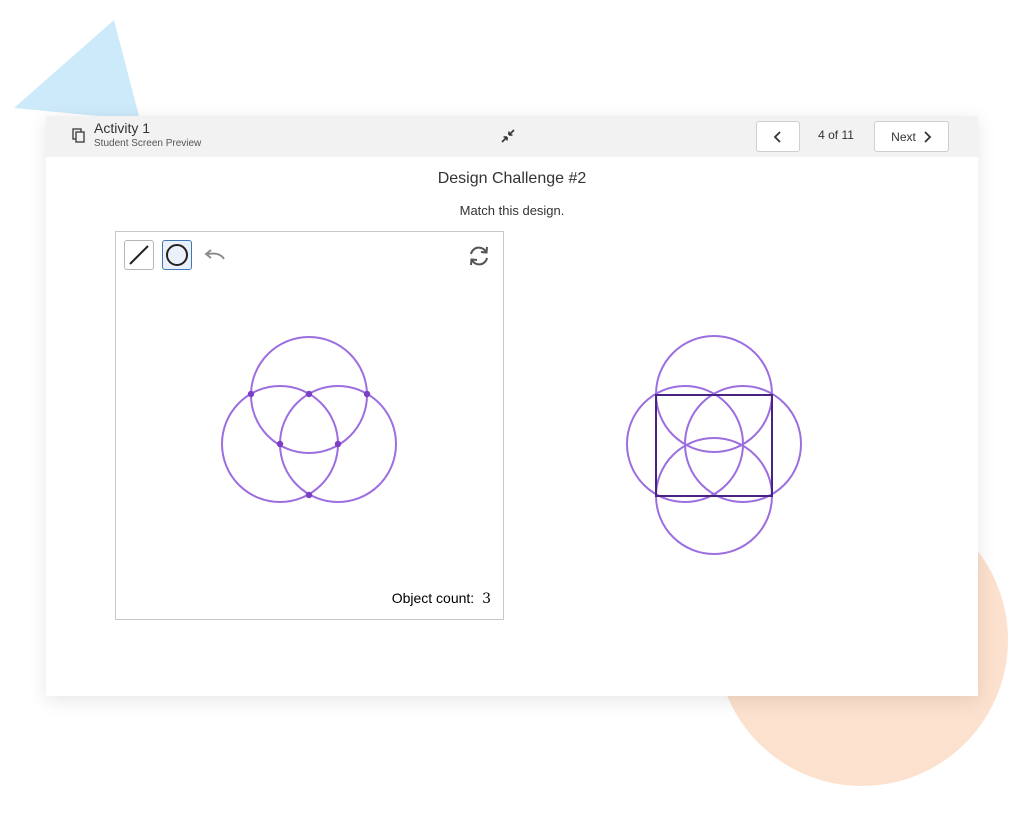  What do you see at coordinates (928, 136) in the screenshot?
I see `chevron-right-icon` at bounding box center [928, 136].